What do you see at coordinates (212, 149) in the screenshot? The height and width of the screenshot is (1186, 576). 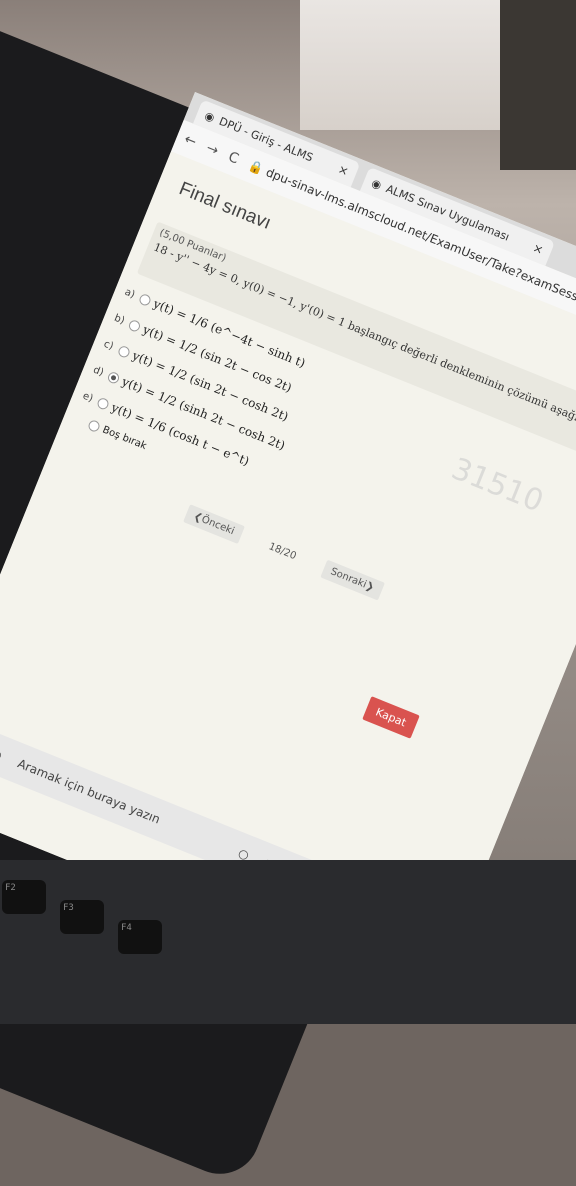 I see `forward-icon: →` at bounding box center [212, 149].